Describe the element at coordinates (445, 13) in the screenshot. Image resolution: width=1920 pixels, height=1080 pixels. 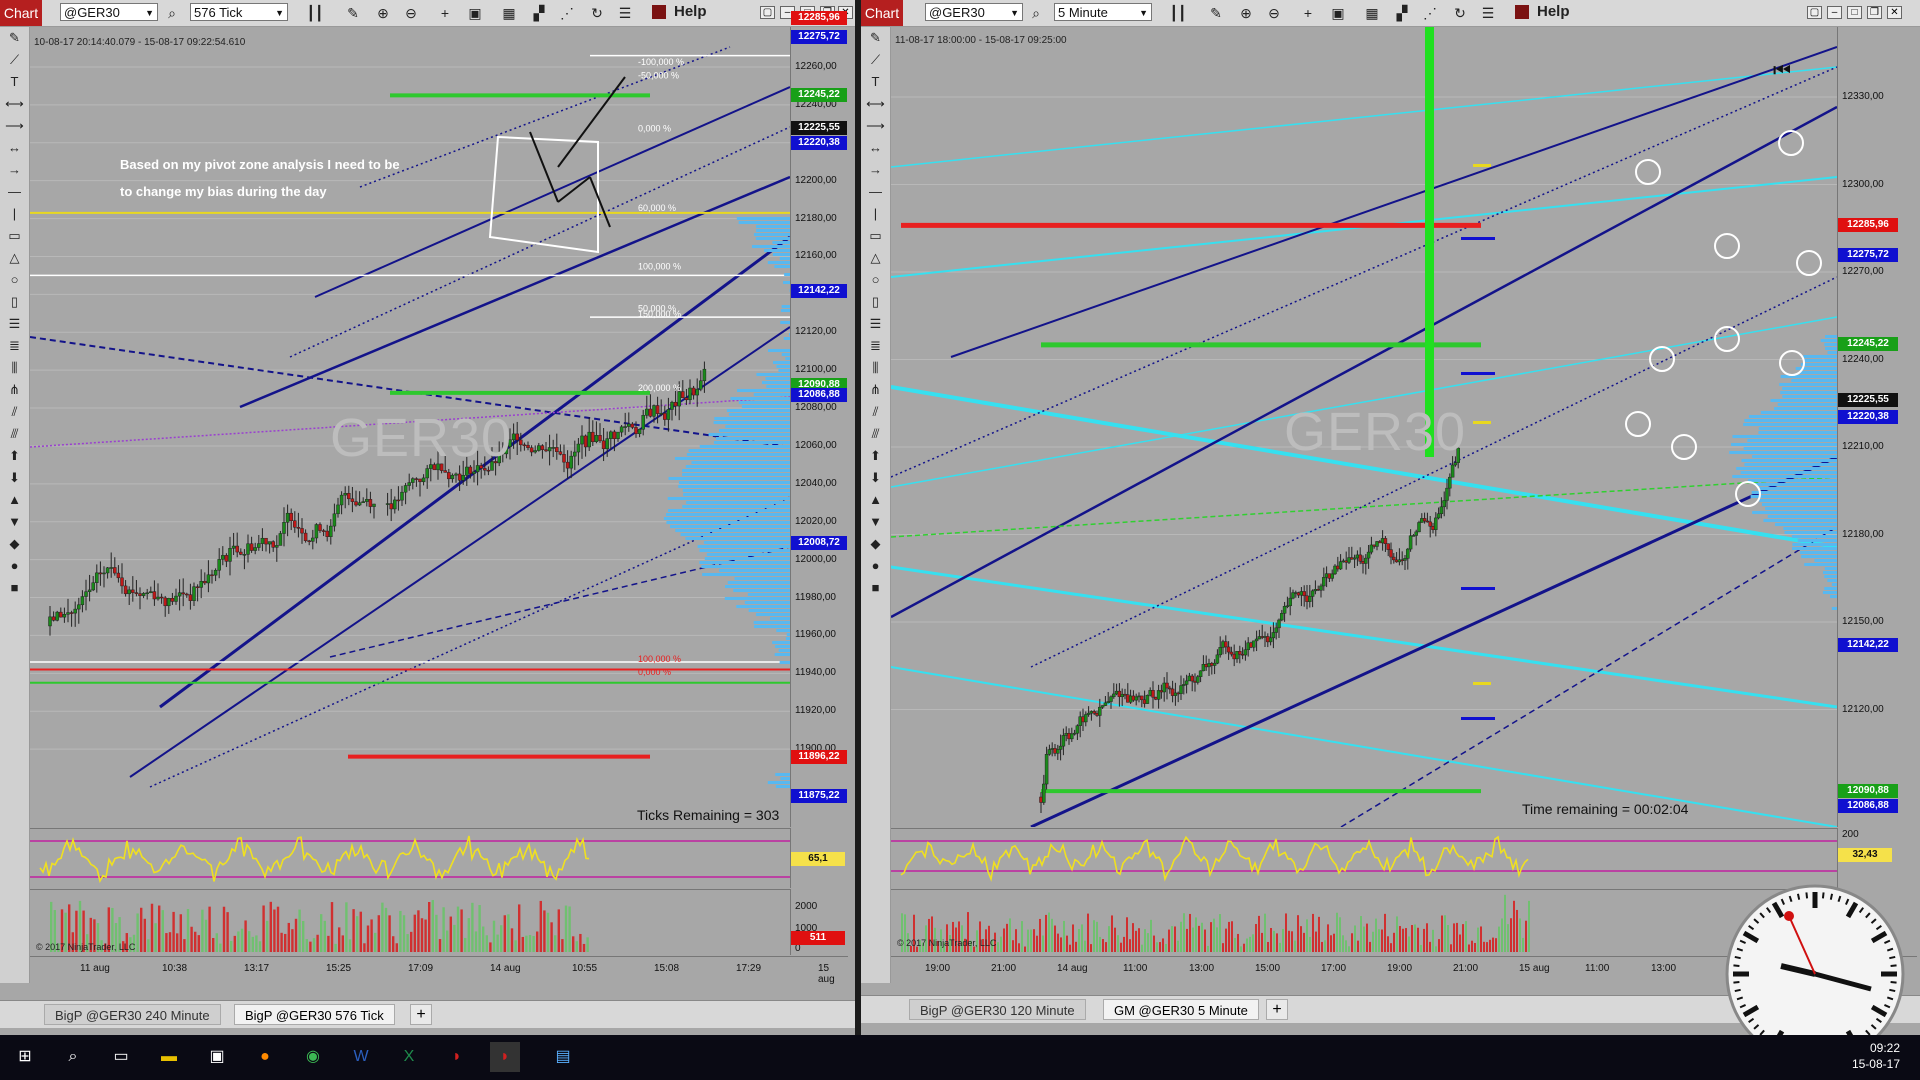
I see `crosshair-icon: +` at that location.